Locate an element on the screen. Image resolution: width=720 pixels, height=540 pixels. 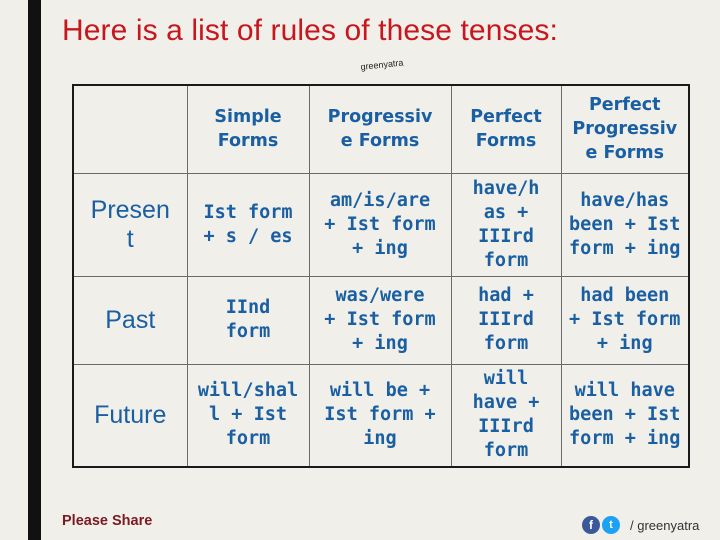
header-simple-forms: Simple Forms is located at coordinates (248, 129).